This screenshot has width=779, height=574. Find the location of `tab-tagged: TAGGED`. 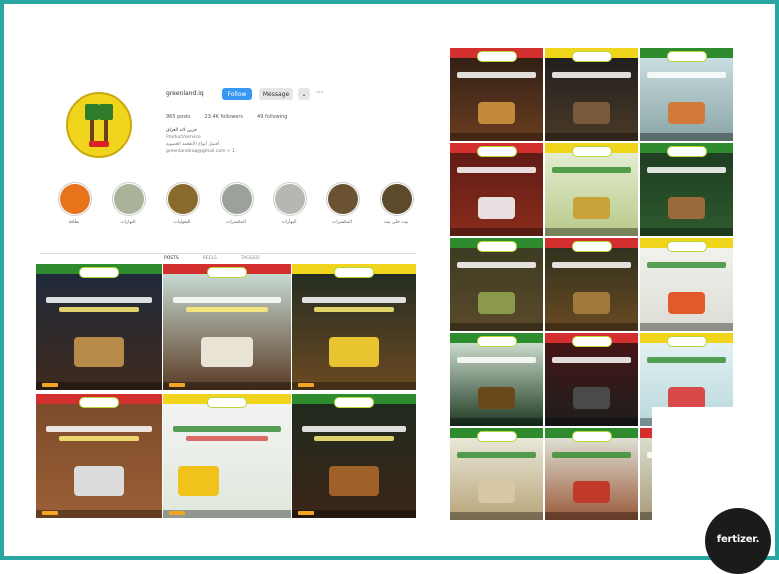

tab-tagged: TAGGED is located at coordinates (250, 258).